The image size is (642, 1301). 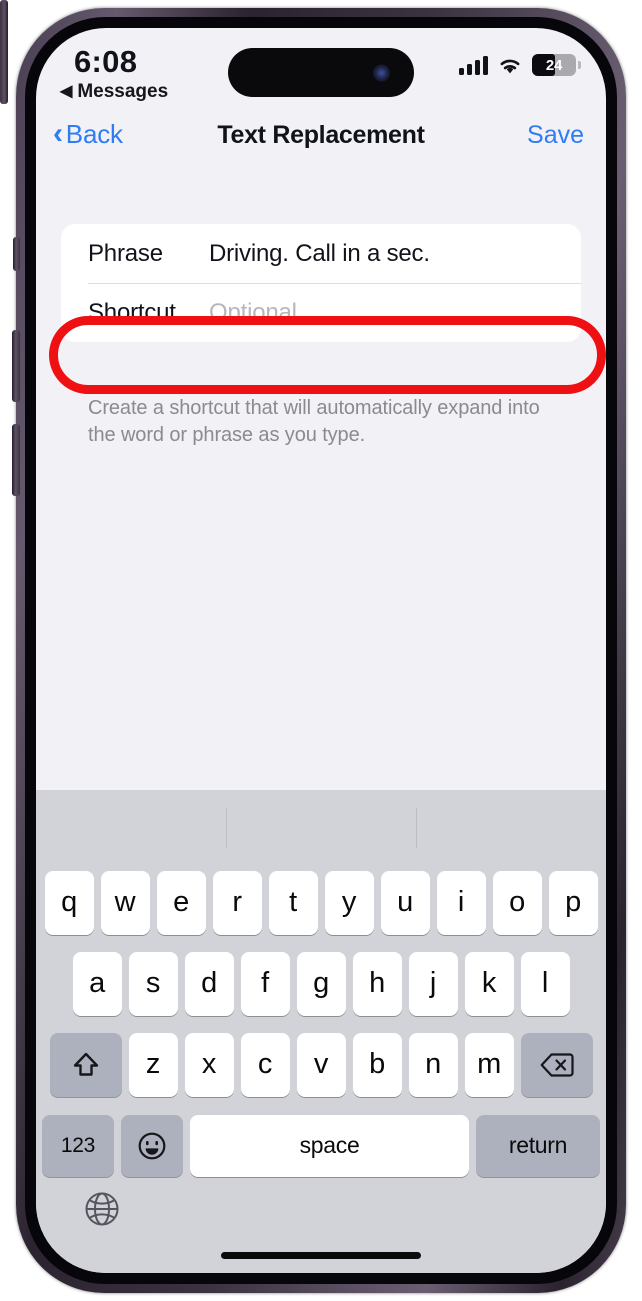 What do you see at coordinates (321, 902) in the screenshot?
I see `keyboard-row-1: qwertyuiop` at bounding box center [321, 902].